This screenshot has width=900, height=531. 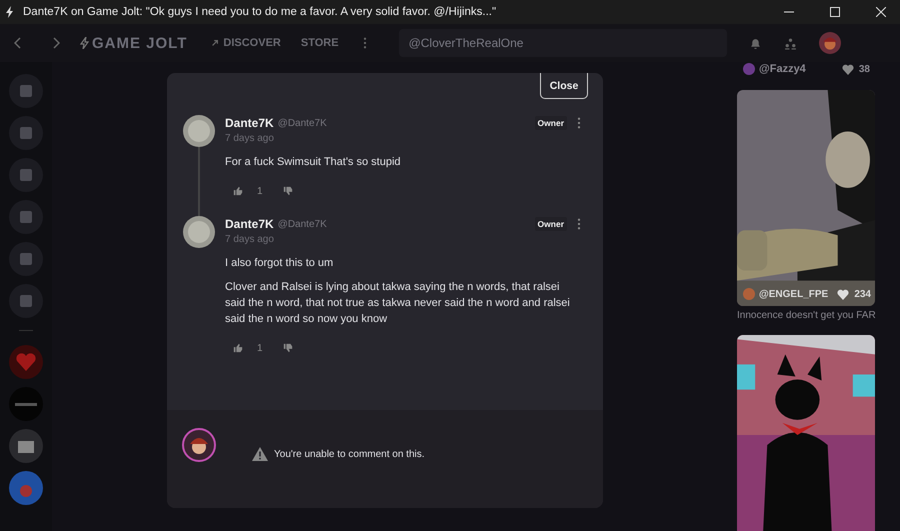 What do you see at coordinates (349, 454) in the screenshot?
I see `notice-text: You're unable to comment on this.` at bounding box center [349, 454].